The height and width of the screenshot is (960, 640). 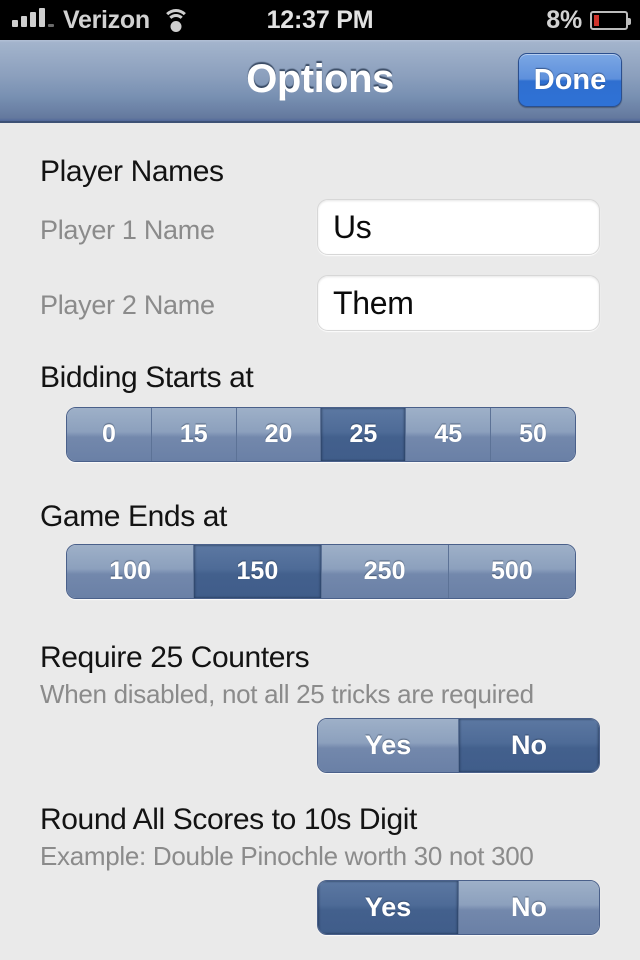 I want to click on clock-label: 12:37 PM, so click(x=320, y=20).